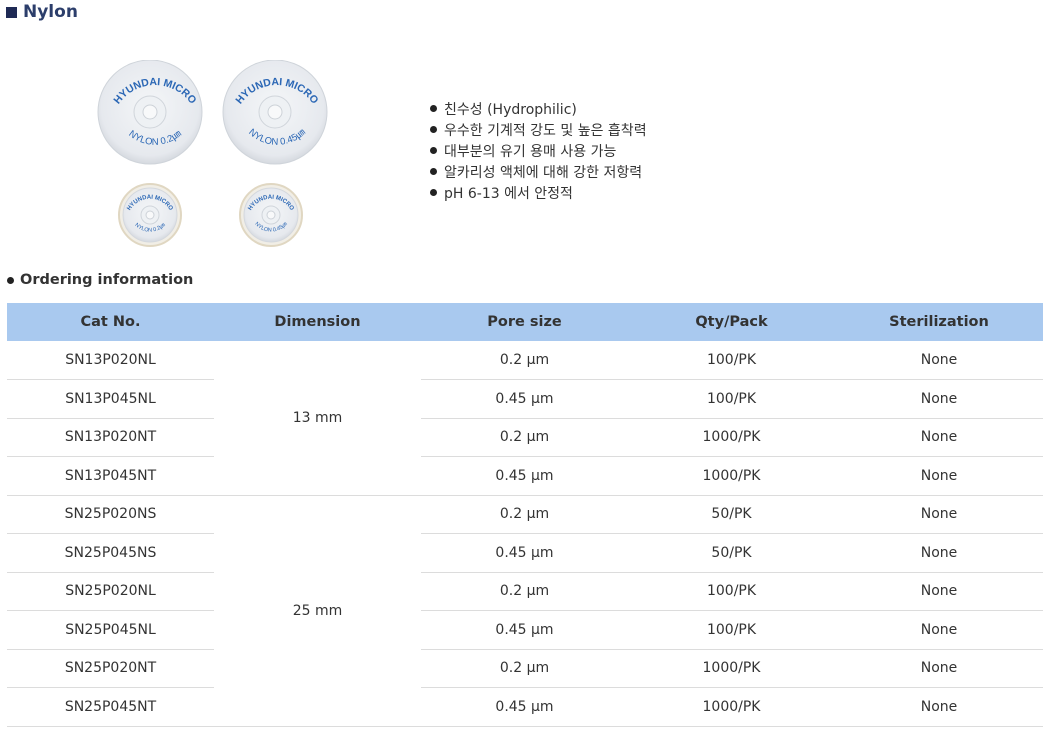  I want to click on table-row: SN25P020NT 0.2 μm 1000/PK None, so click(525, 668).